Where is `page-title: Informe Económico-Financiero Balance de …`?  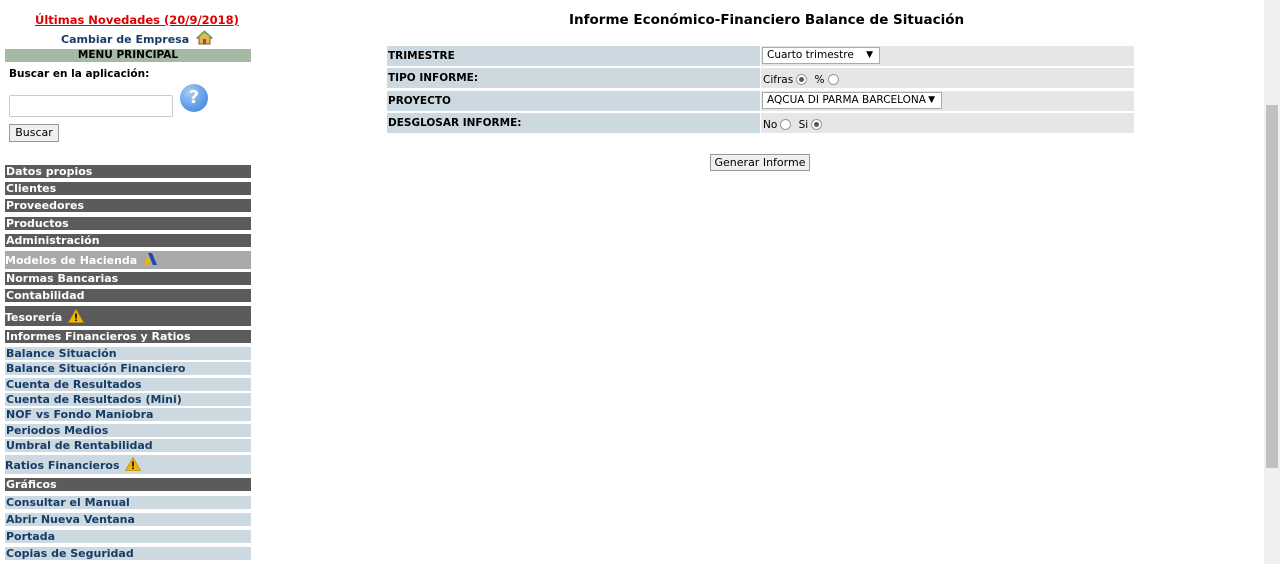
page-title: Informe Económico-Financiero Balance de … is located at coordinates (767, 20).